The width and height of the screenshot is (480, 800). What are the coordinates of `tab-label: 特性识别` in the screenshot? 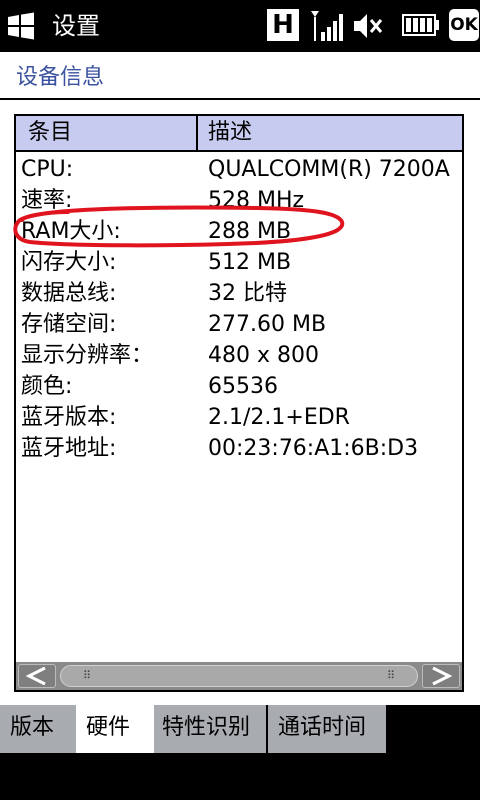 It's located at (206, 727).